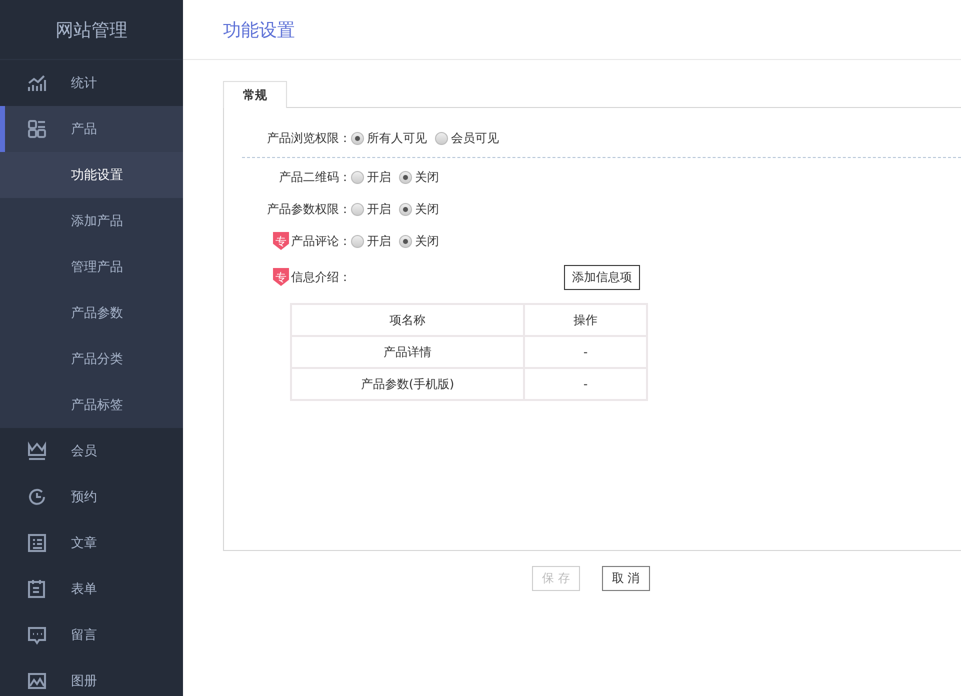 This screenshot has width=961, height=696. I want to click on nav-item: 表单, so click(91, 589).